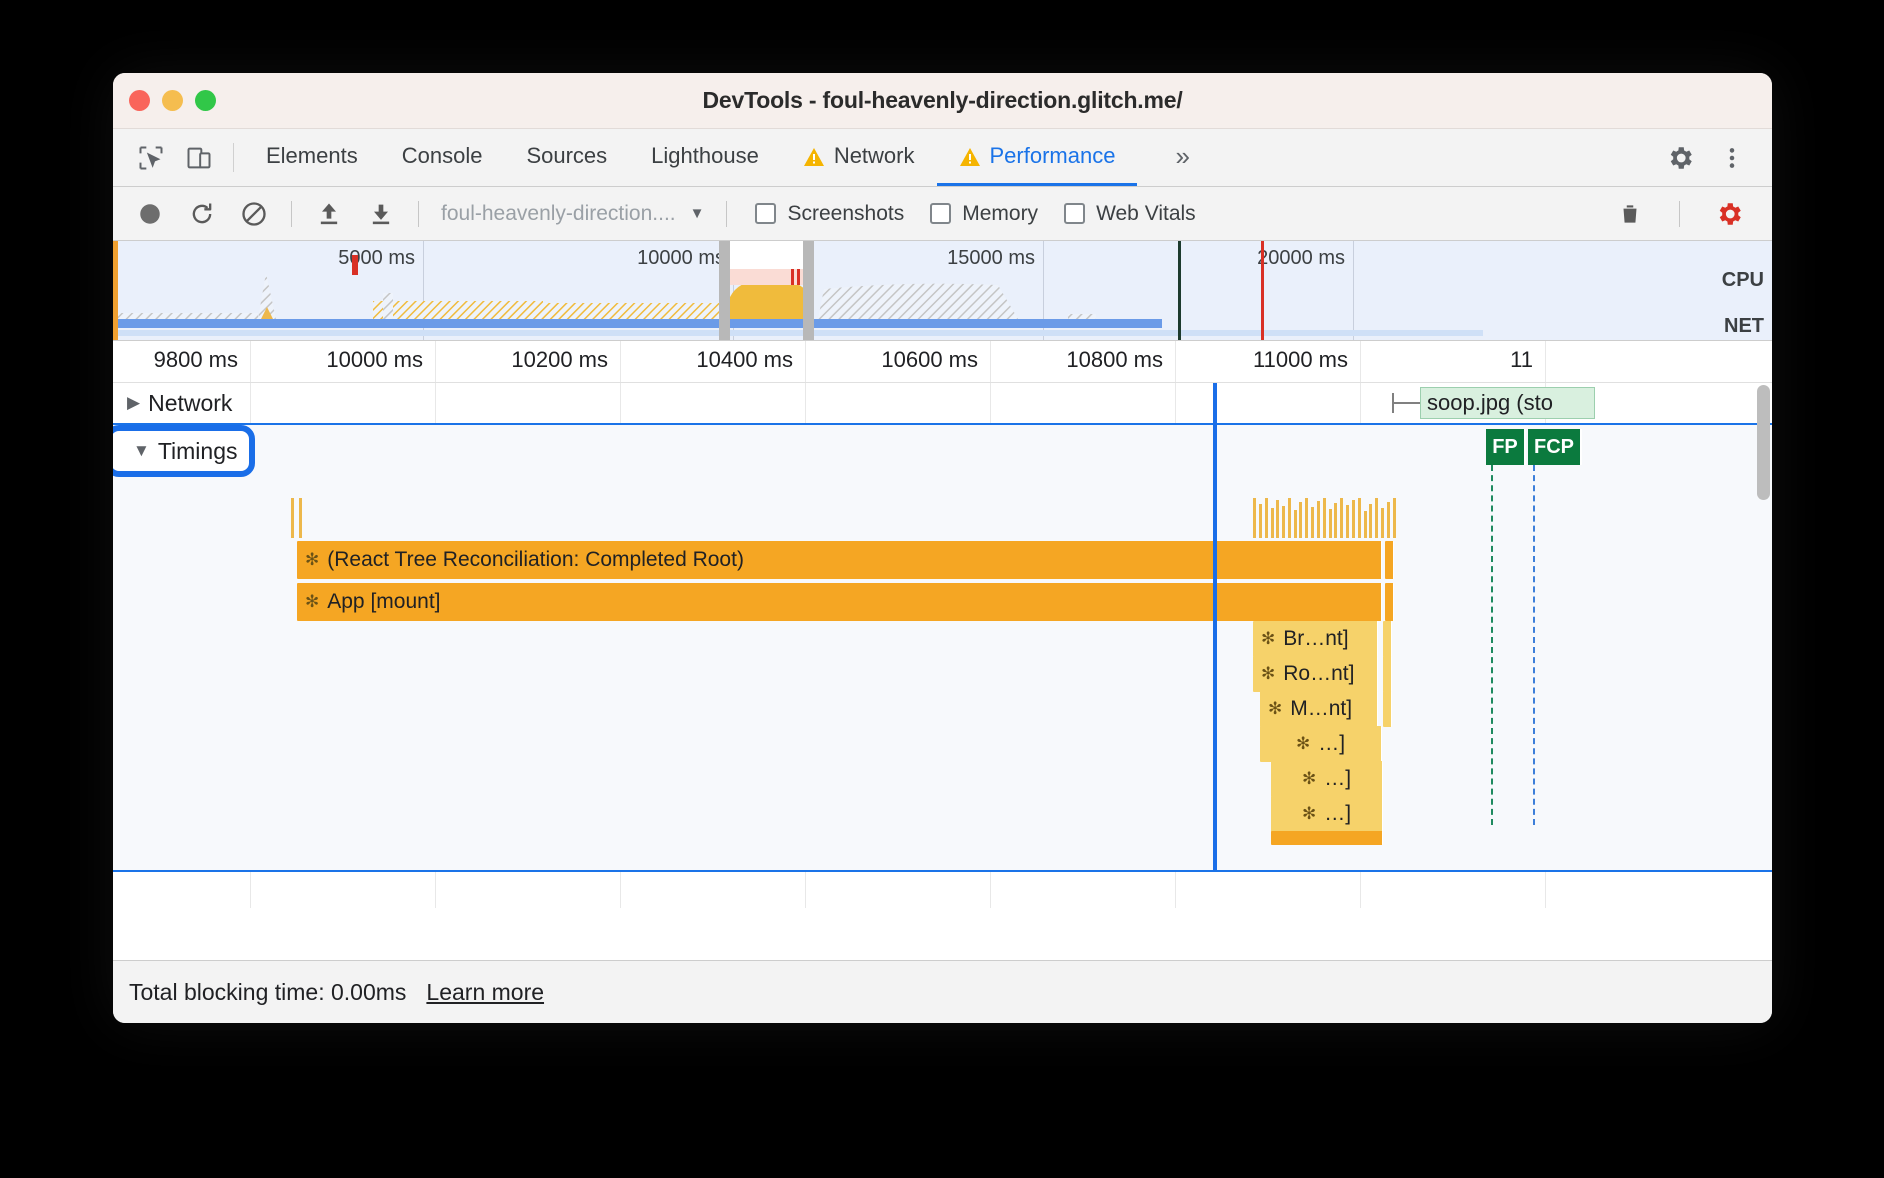 The image size is (1884, 1178). I want to click on marker-fcp-label: FCP, so click(1554, 446).